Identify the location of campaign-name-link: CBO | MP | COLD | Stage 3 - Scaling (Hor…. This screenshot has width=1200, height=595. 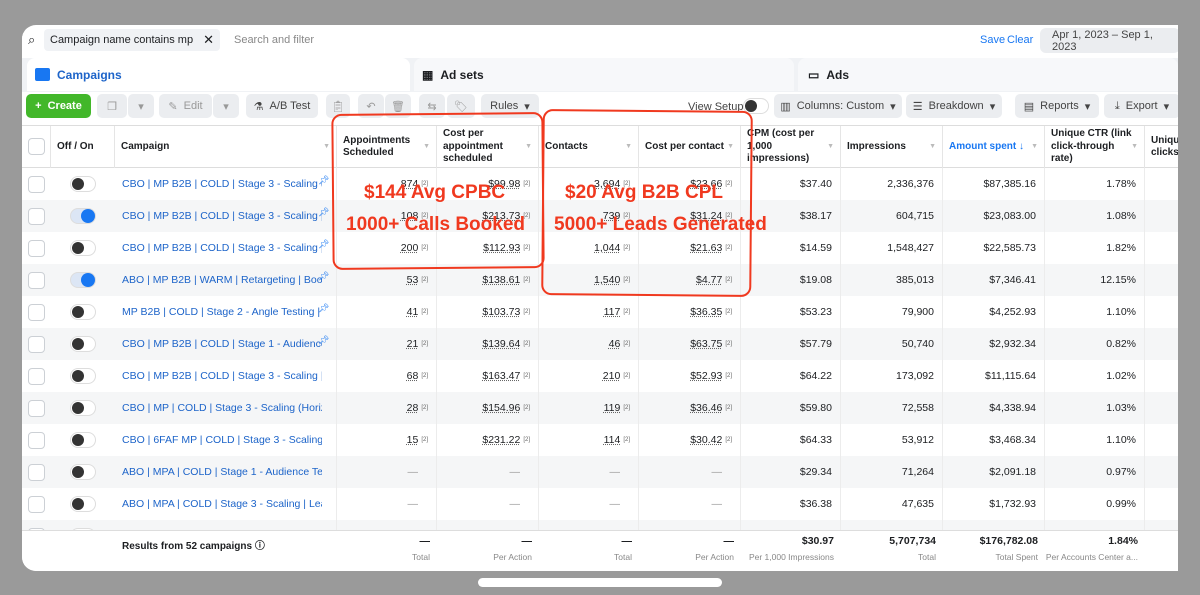
(222, 408).